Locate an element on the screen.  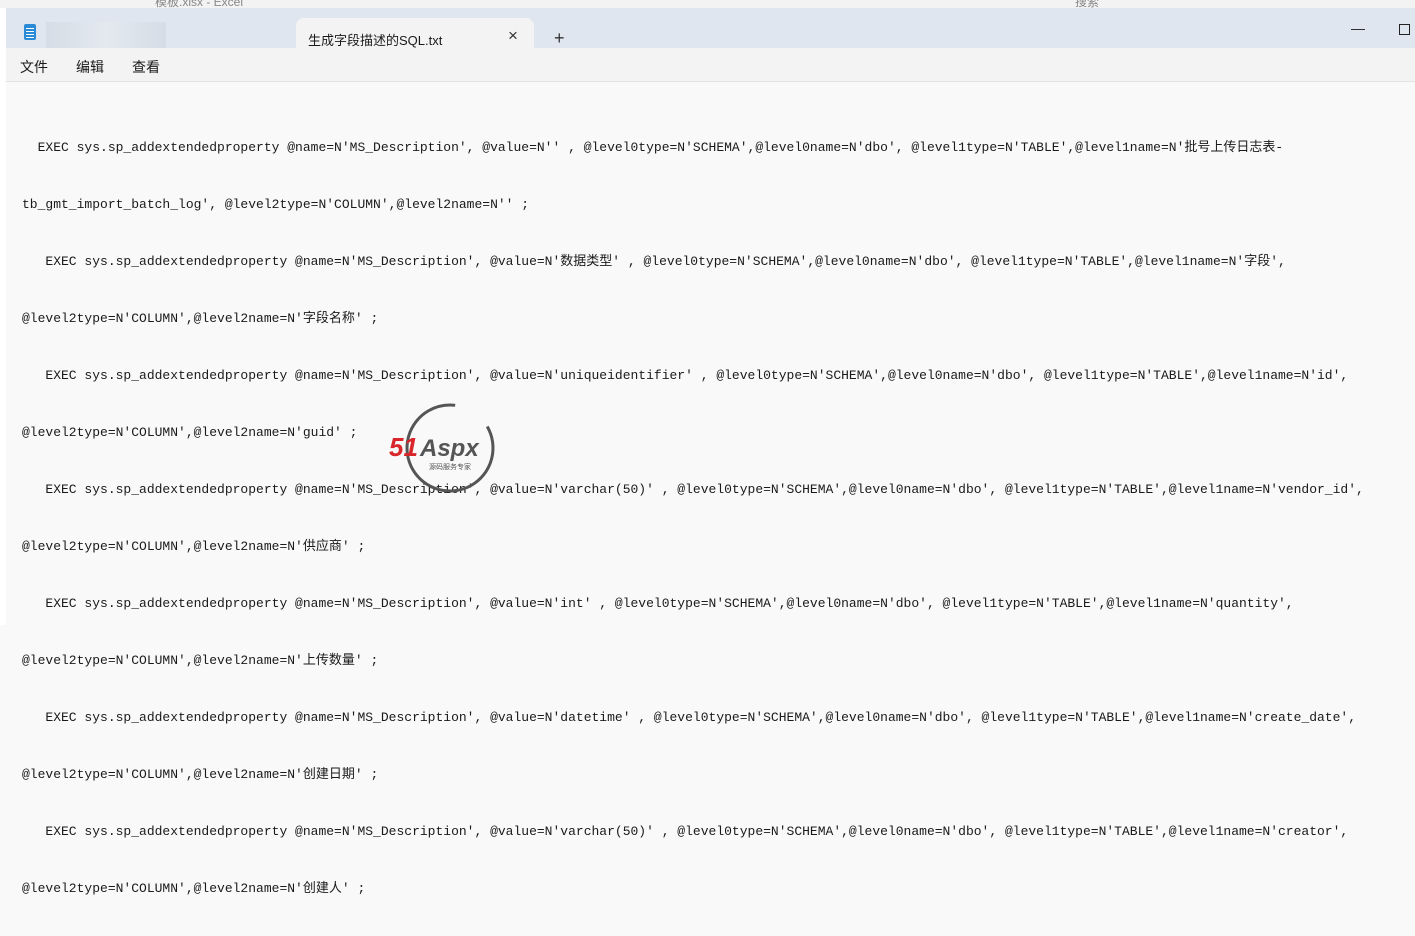
menu-edit: 编辑 is located at coordinates (90, 67).